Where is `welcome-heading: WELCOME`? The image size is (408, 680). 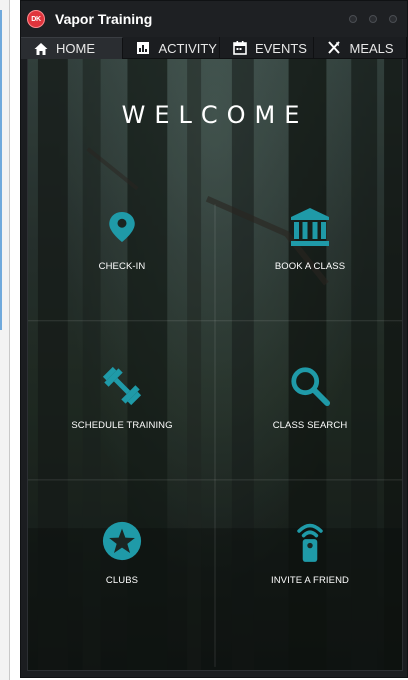 welcome-heading: WELCOME is located at coordinates (215, 115).